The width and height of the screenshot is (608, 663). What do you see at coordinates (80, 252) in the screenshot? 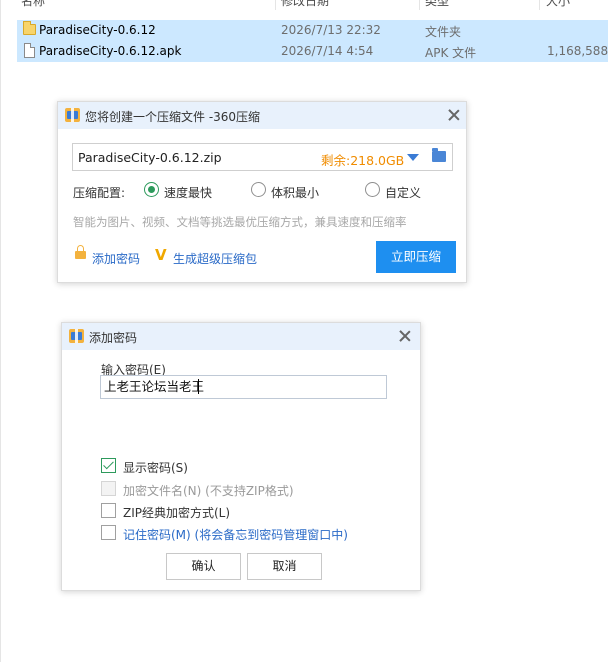
I see `lock-icon` at bounding box center [80, 252].